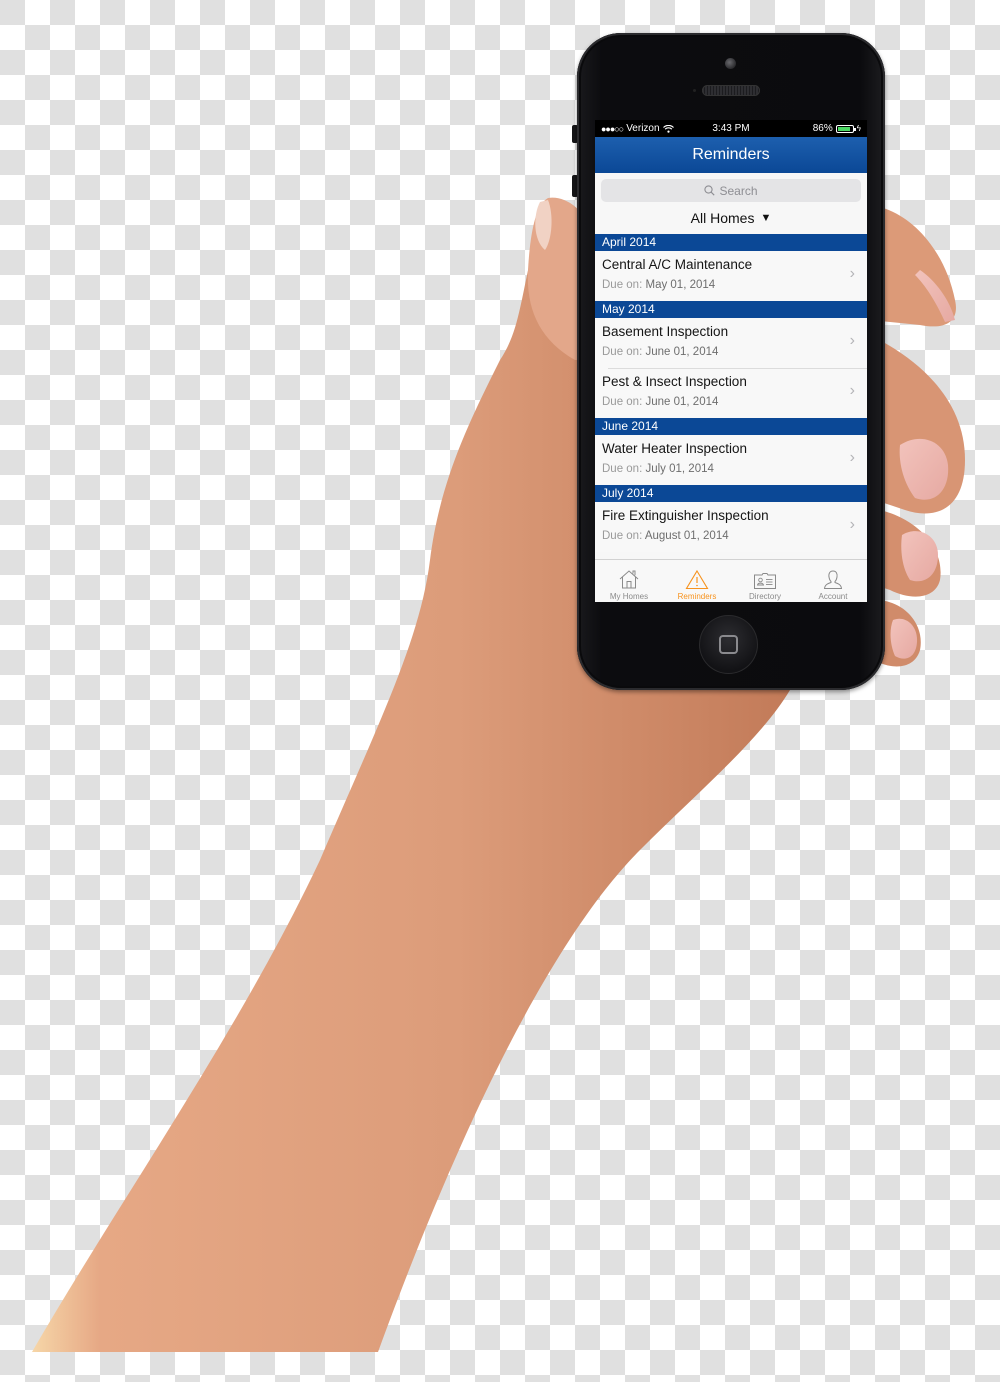 Image resolution: width=1000 pixels, height=1382 pixels. I want to click on search-area: Search, so click(731, 187).